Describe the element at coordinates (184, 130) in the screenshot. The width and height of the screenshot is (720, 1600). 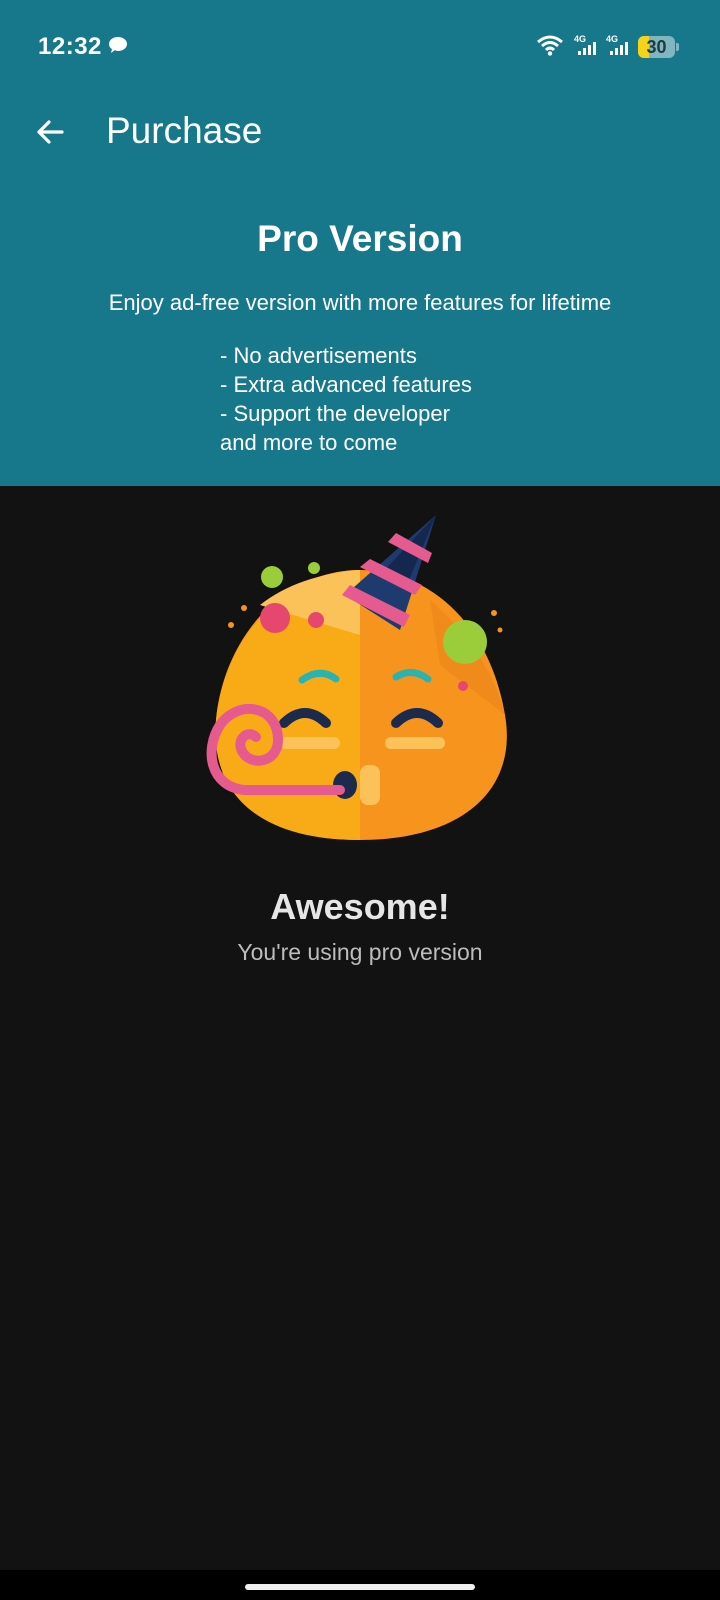
I see `page-title: Purchase` at that location.